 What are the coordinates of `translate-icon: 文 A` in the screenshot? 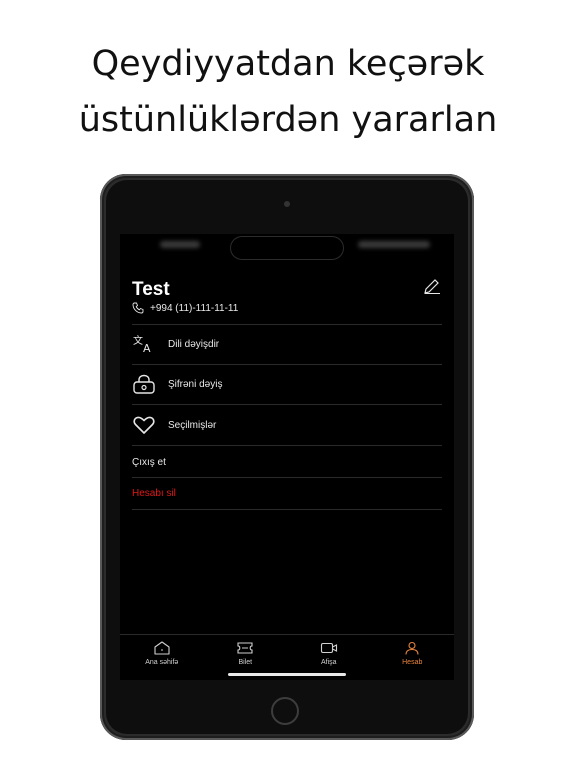 It's located at (142, 344).